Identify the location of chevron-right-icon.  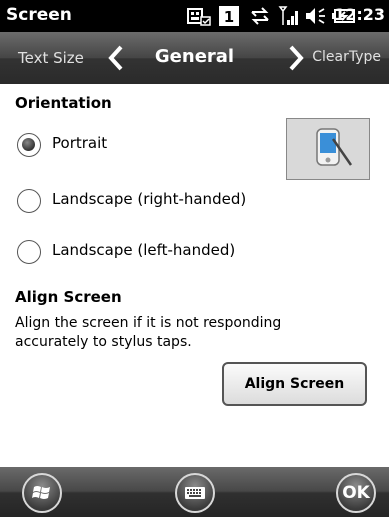
(296, 60).